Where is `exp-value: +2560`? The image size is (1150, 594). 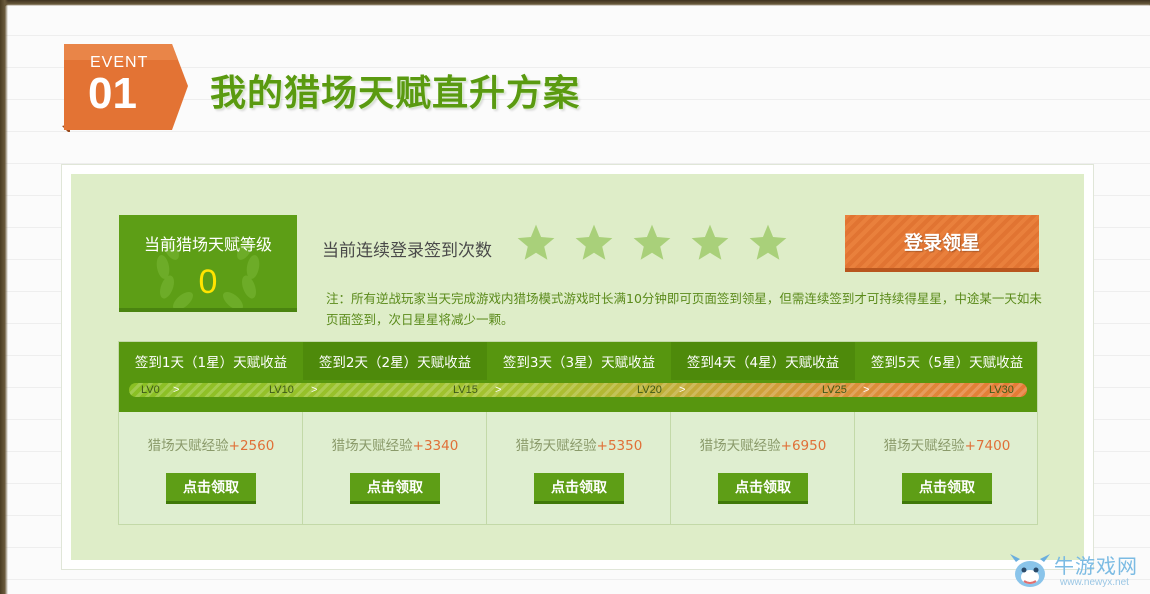
exp-value: +2560 is located at coordinates (251, 446).